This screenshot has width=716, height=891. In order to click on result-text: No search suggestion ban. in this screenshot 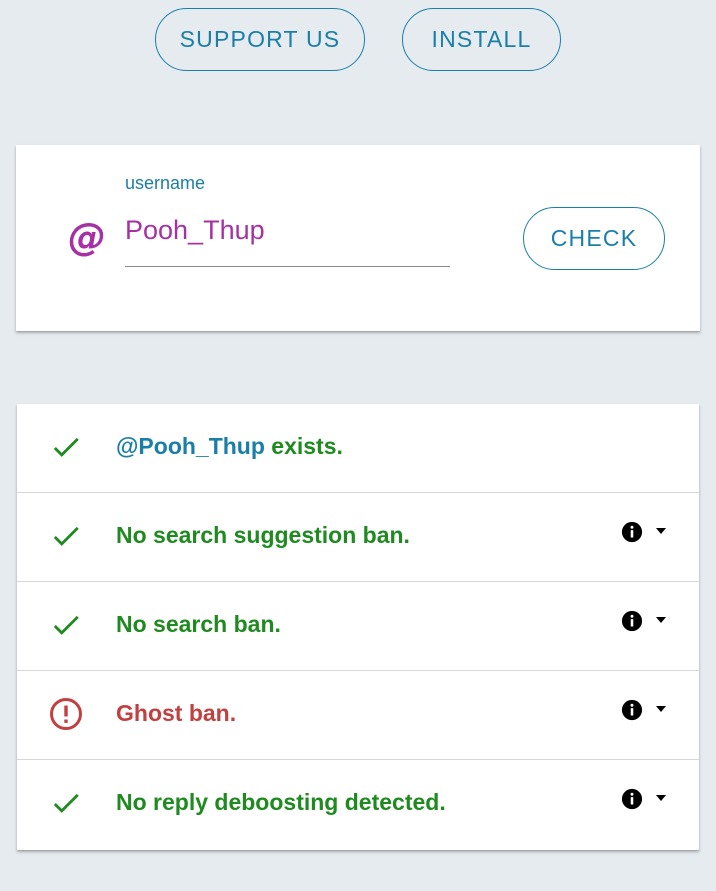, I will do `click(263, 535)`.